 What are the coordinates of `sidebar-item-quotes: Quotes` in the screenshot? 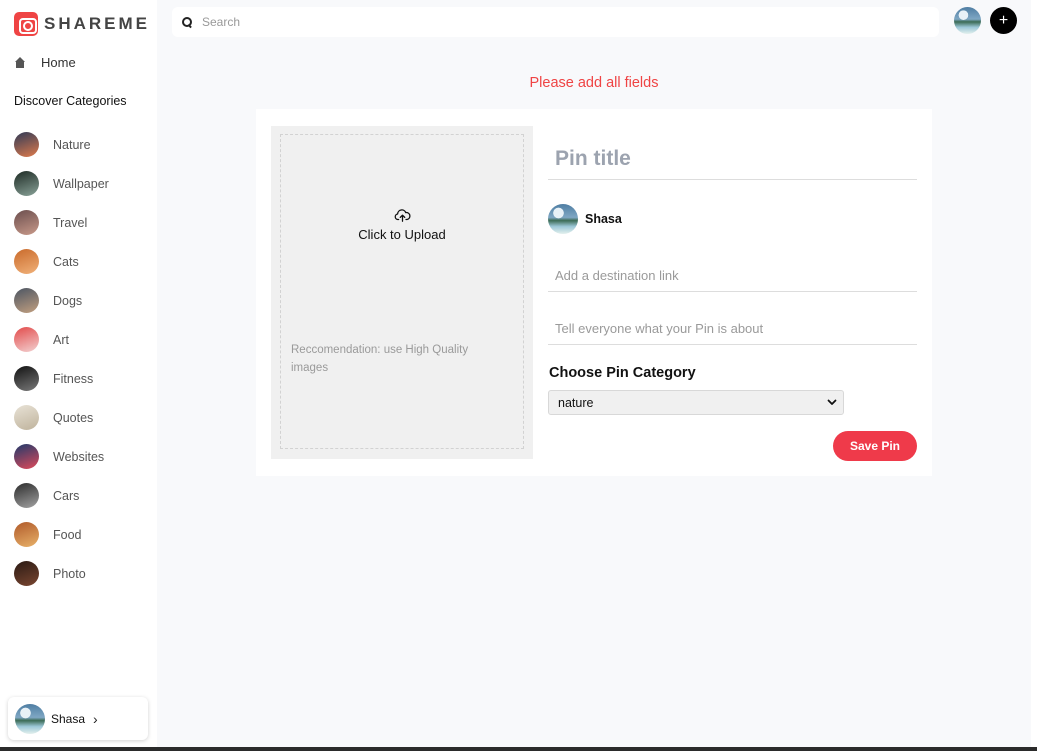 It's located at (61, 417).